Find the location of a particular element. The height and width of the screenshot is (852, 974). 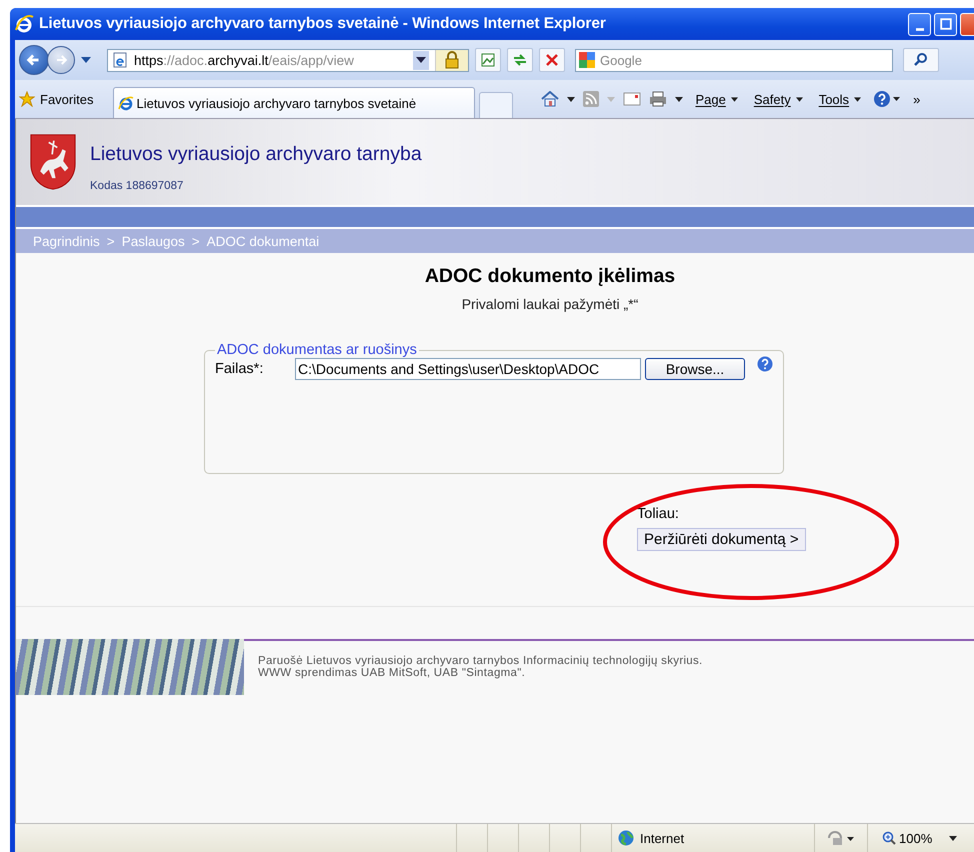

search-icon is located at coordinates (921, 60).